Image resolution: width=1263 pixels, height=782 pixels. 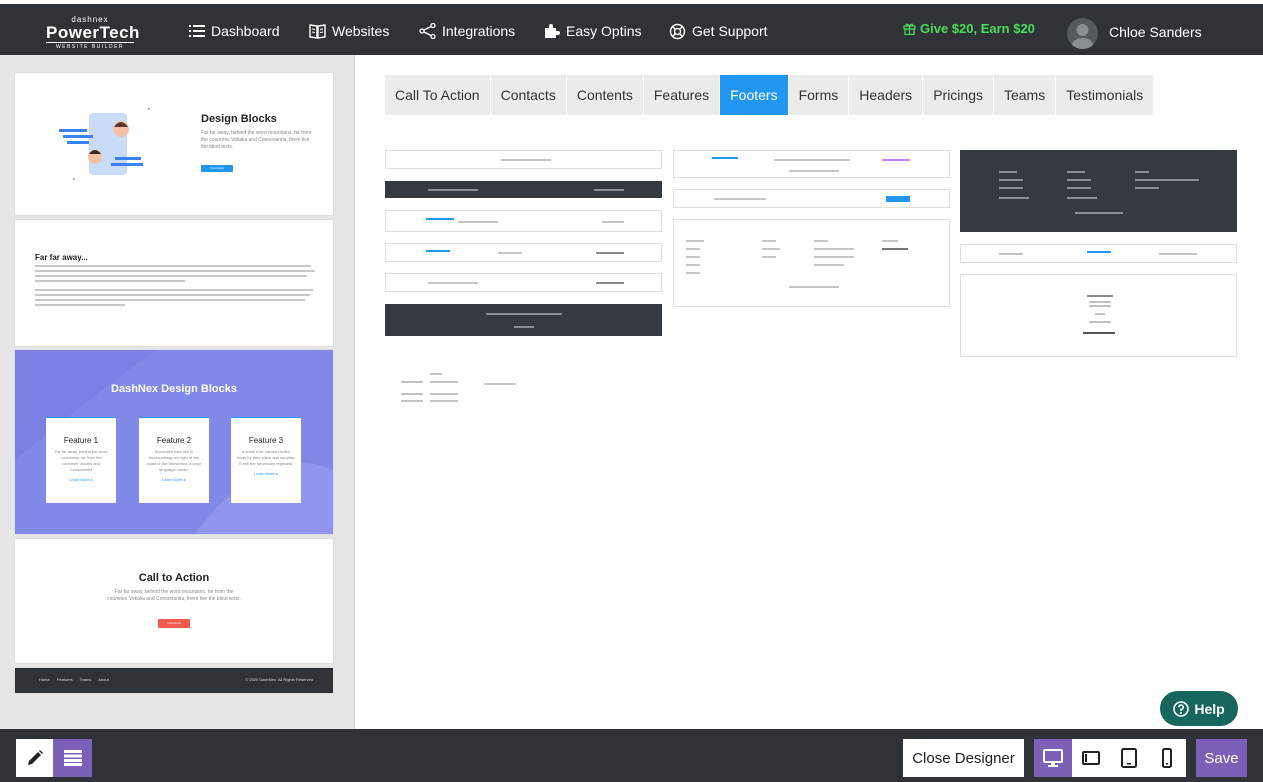 I want to click on nav-dashboard: Dashboard, so click(x=234, y=31).